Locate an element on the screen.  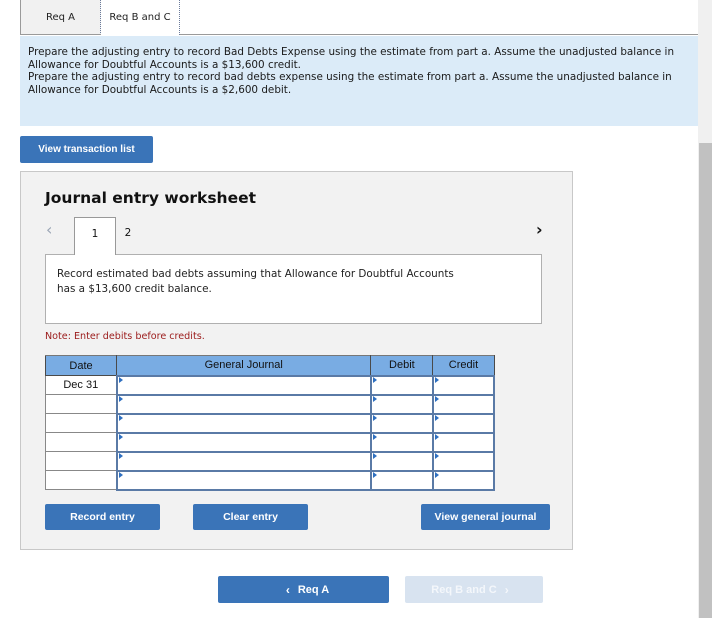
worksheet-title: Journal entry worksheet is located at coordinates (151, 198).